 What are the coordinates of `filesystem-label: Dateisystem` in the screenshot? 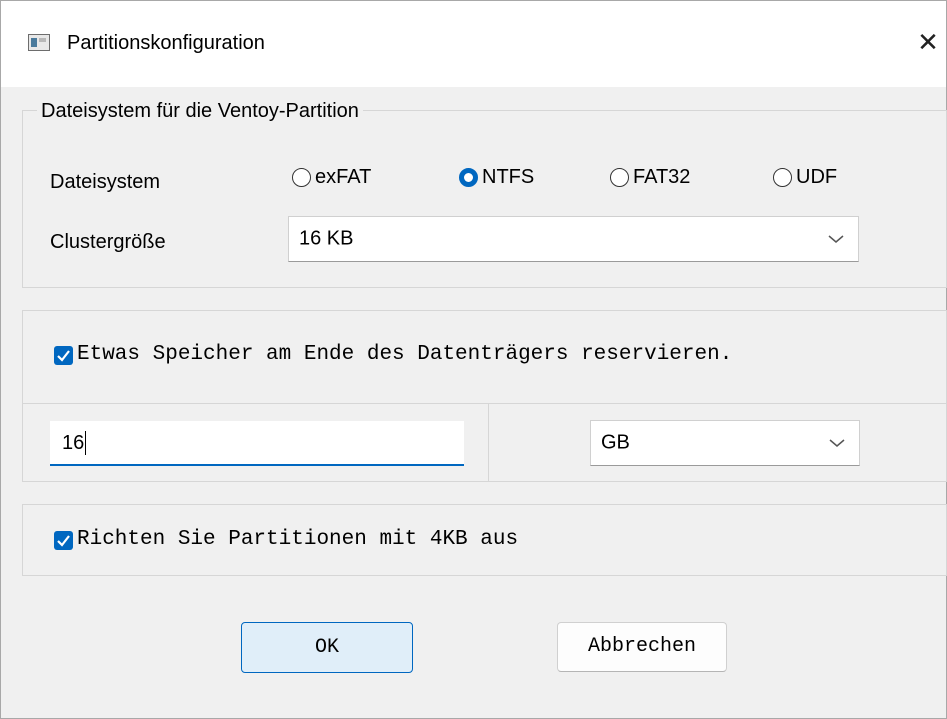 It's located at (105, 182).